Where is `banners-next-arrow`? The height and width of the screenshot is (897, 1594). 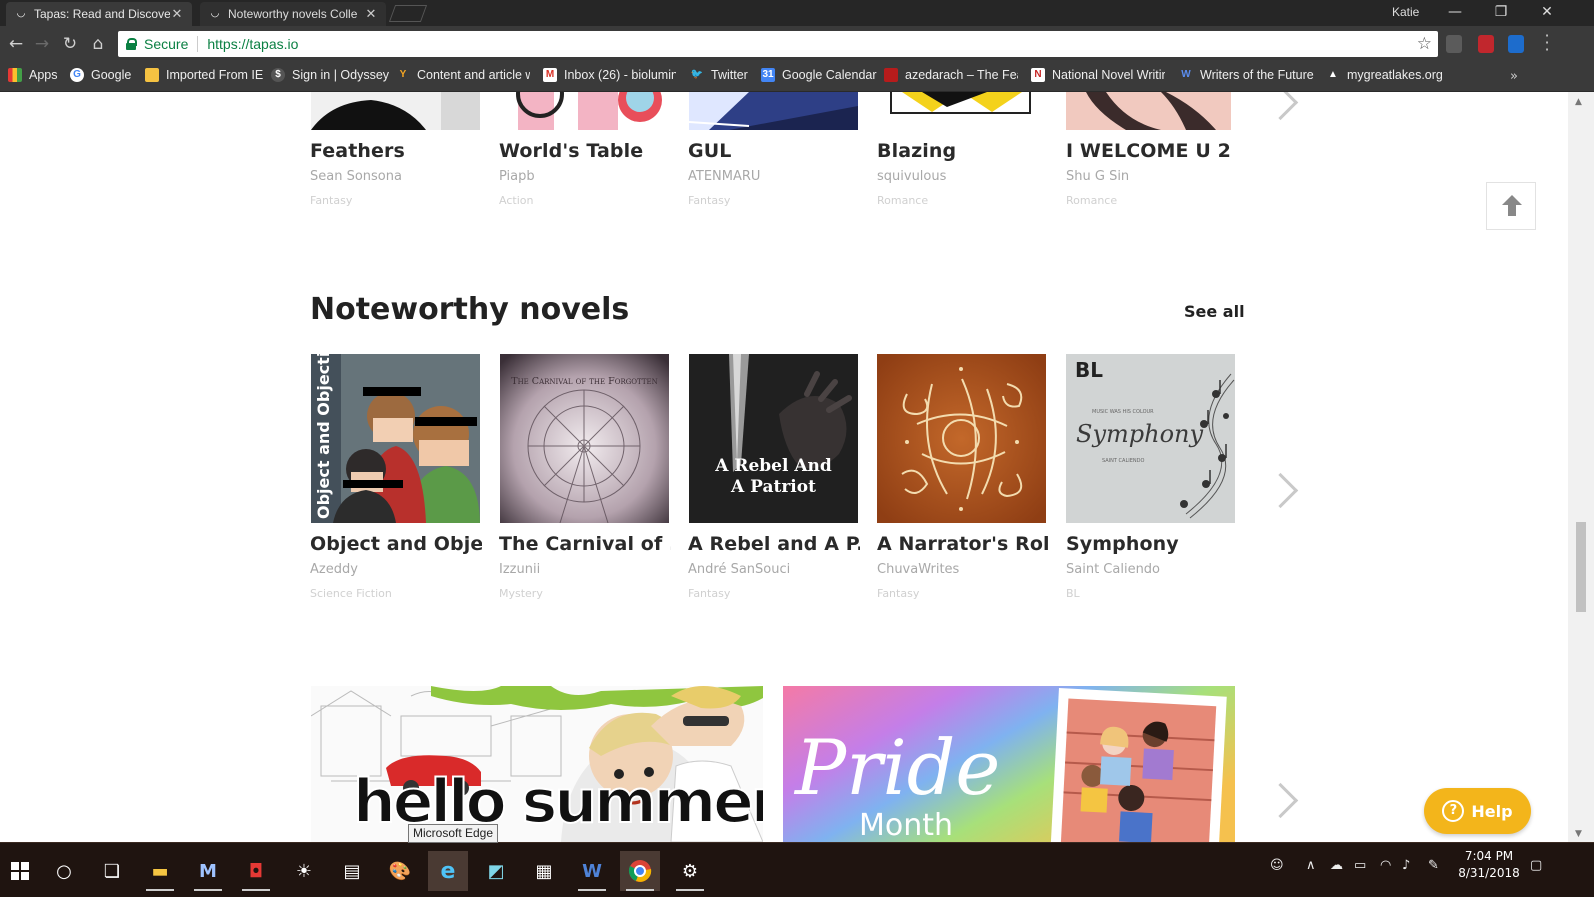
banners-next-arrow is located at coordinates (1279, 800).